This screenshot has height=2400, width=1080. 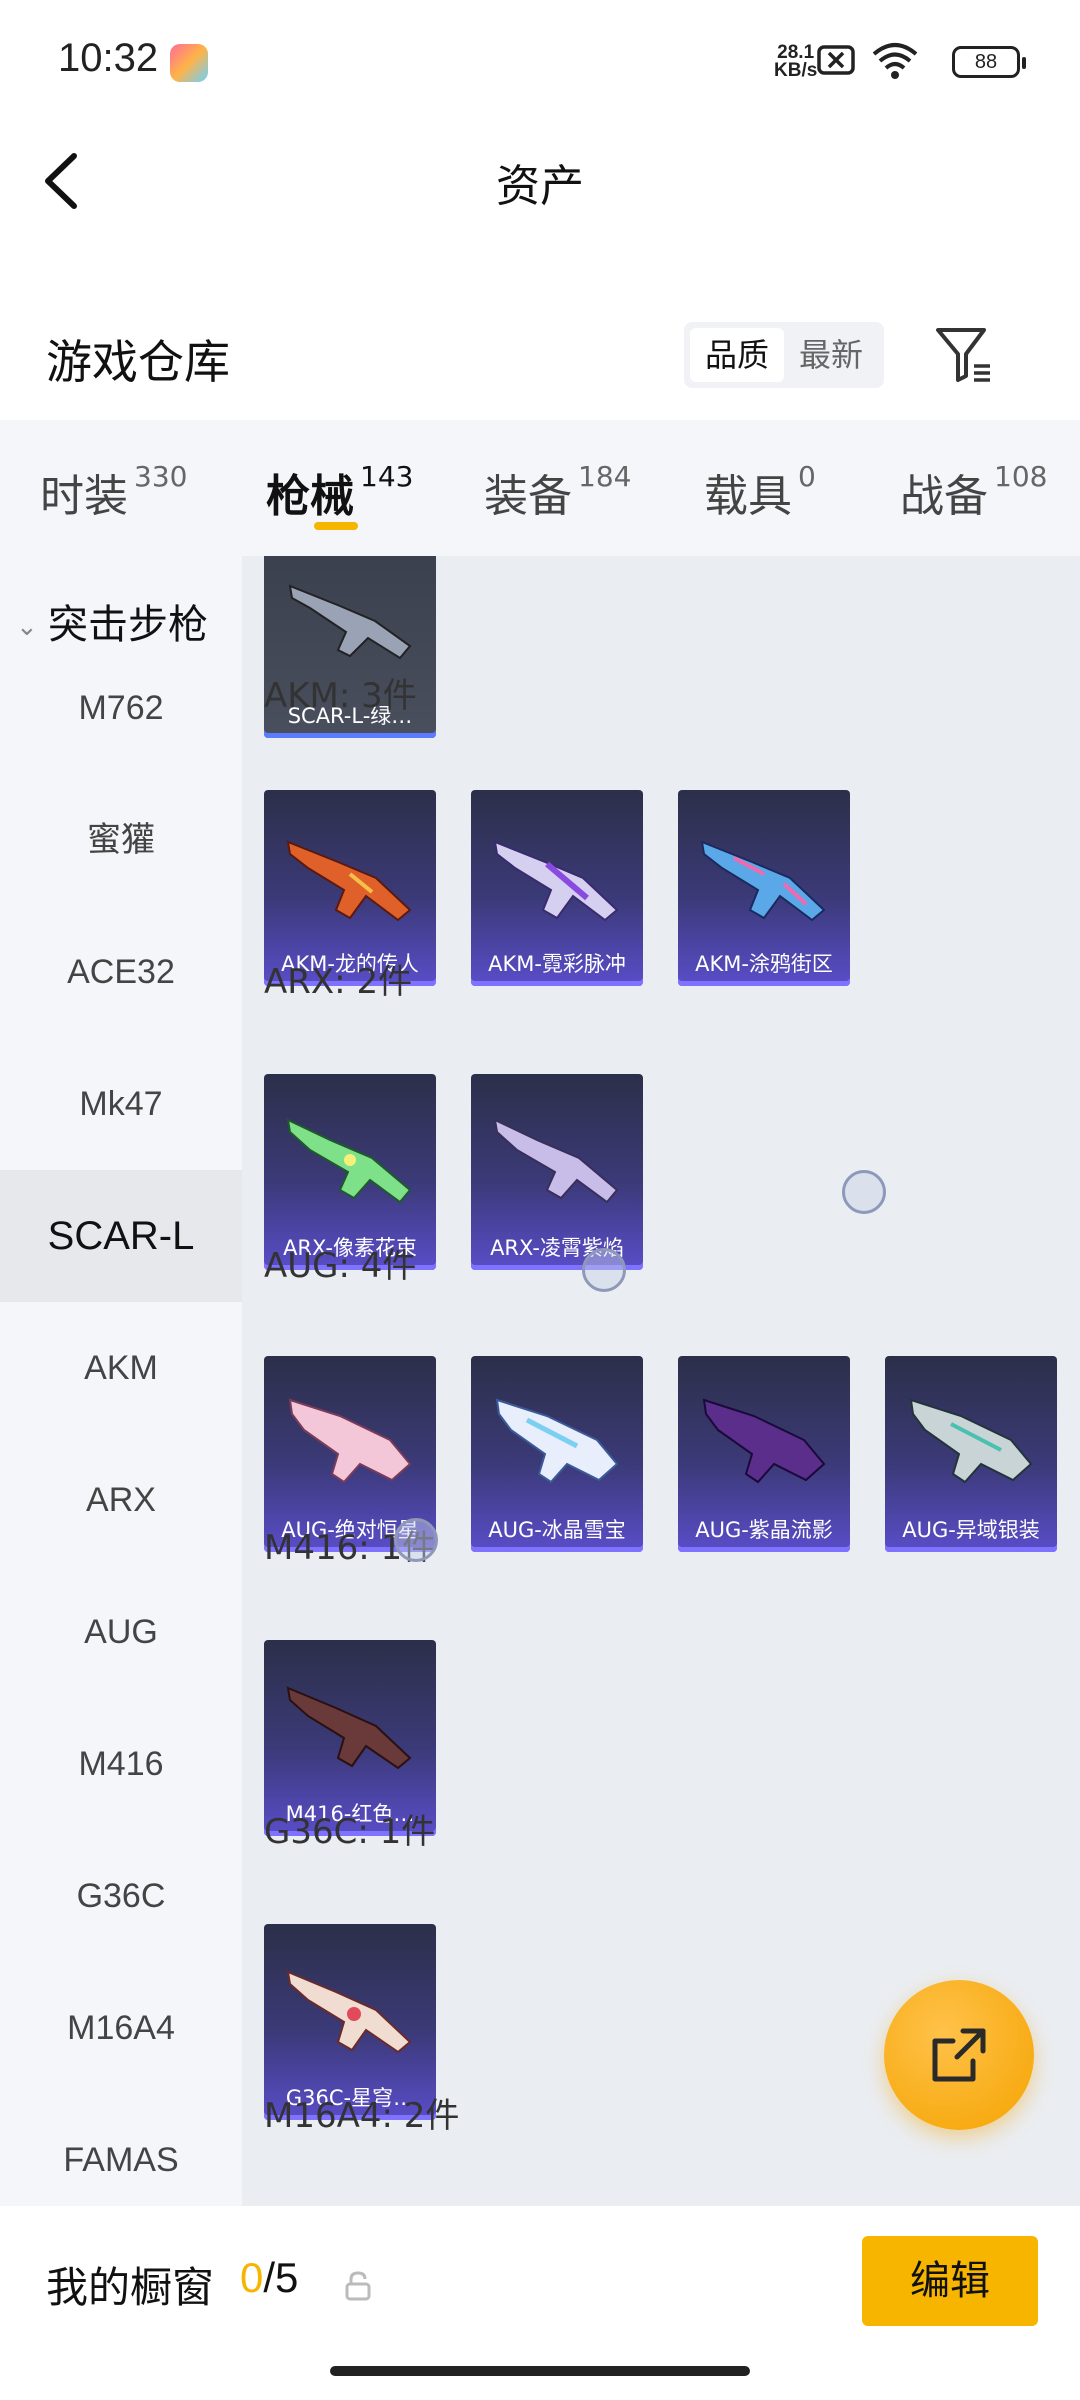 I want to click on weapon-card: AUG-异域银装, so click(x=971, y=1454).